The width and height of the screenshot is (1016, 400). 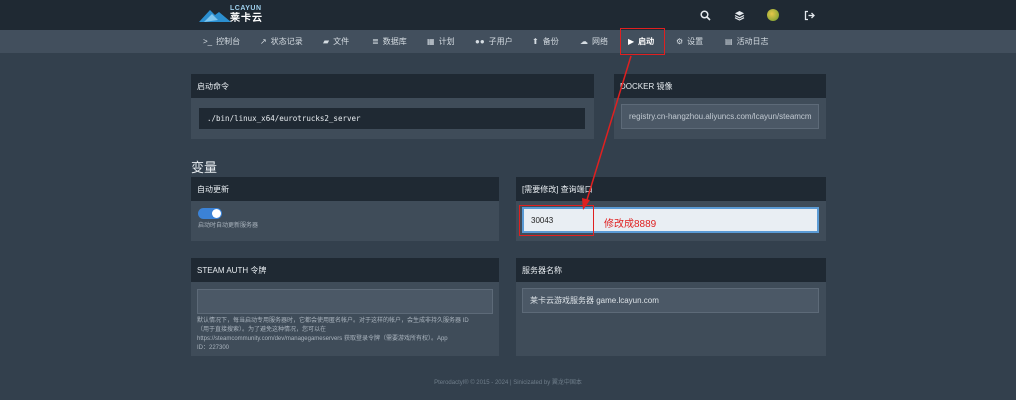 What do you see at coordinates (584, 41) in the screenshot?
I see `network-icon: ☁` at bounding box center [584, 41].